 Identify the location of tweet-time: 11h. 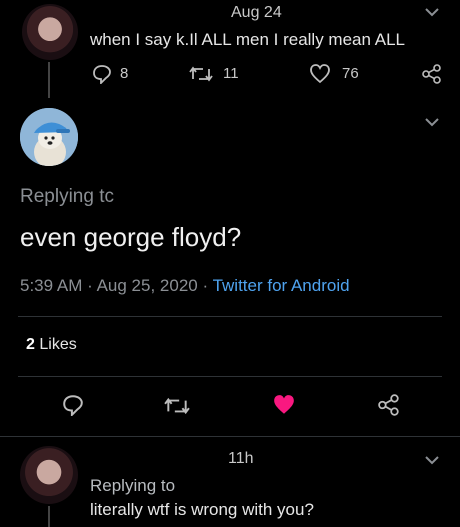
(241, 458).